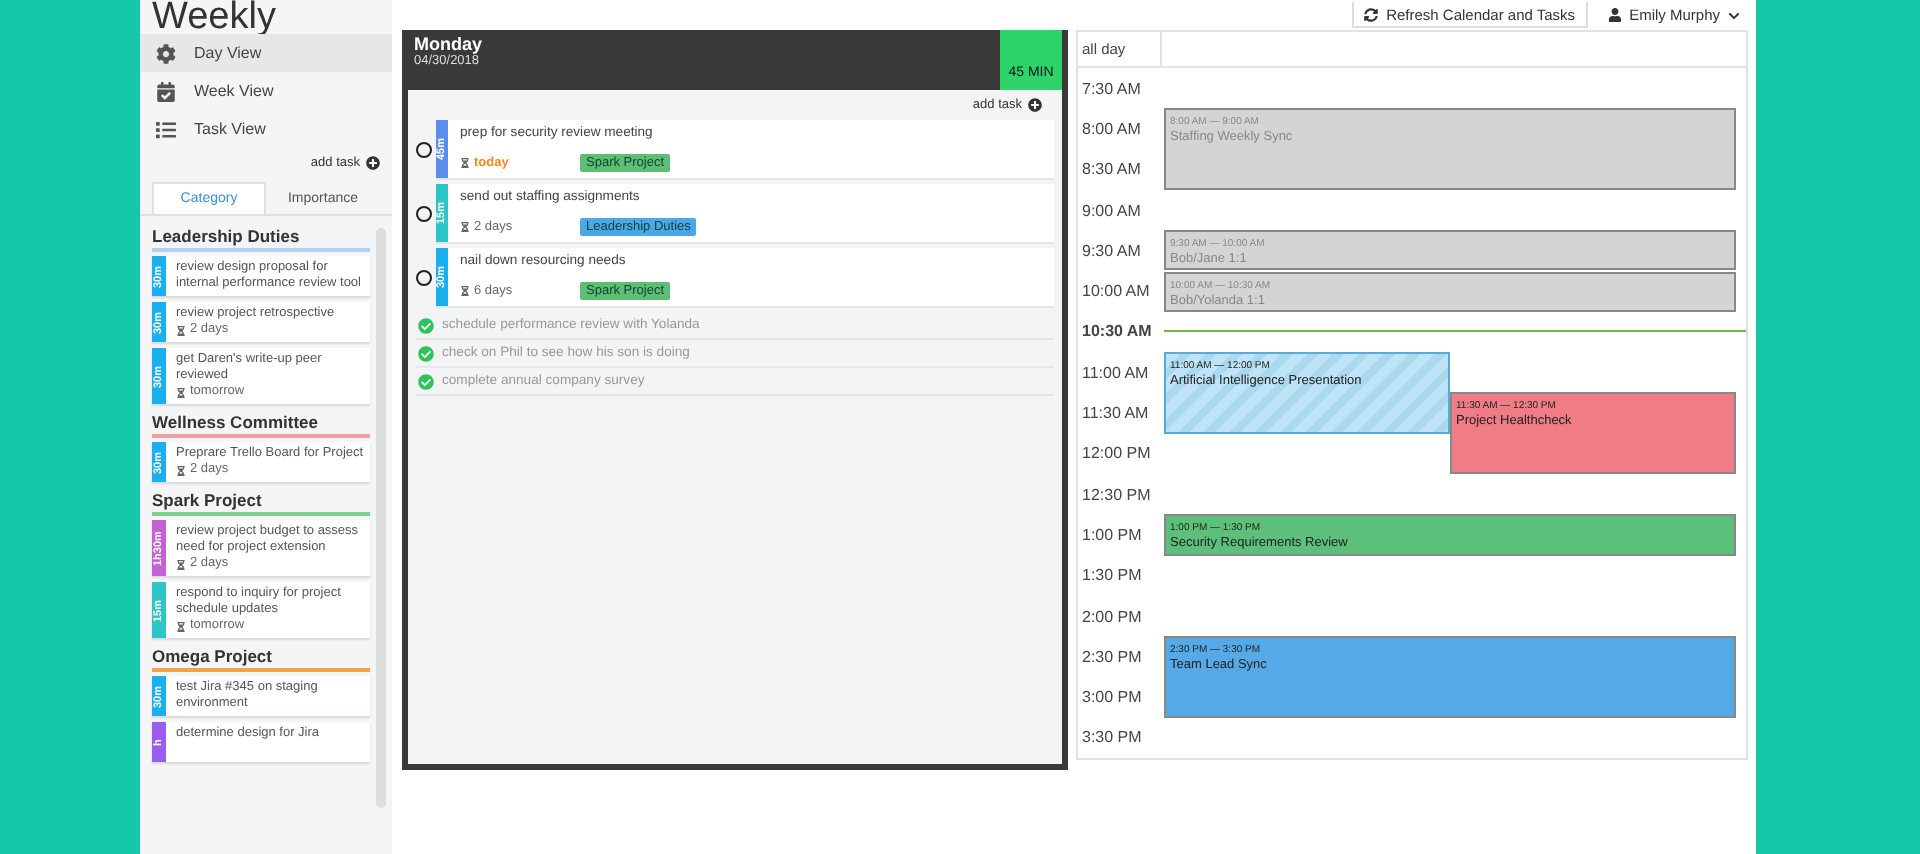 The height and width of the screenshot is (854, 1920). I want to click on refresh-icon, so click(1371, 14).